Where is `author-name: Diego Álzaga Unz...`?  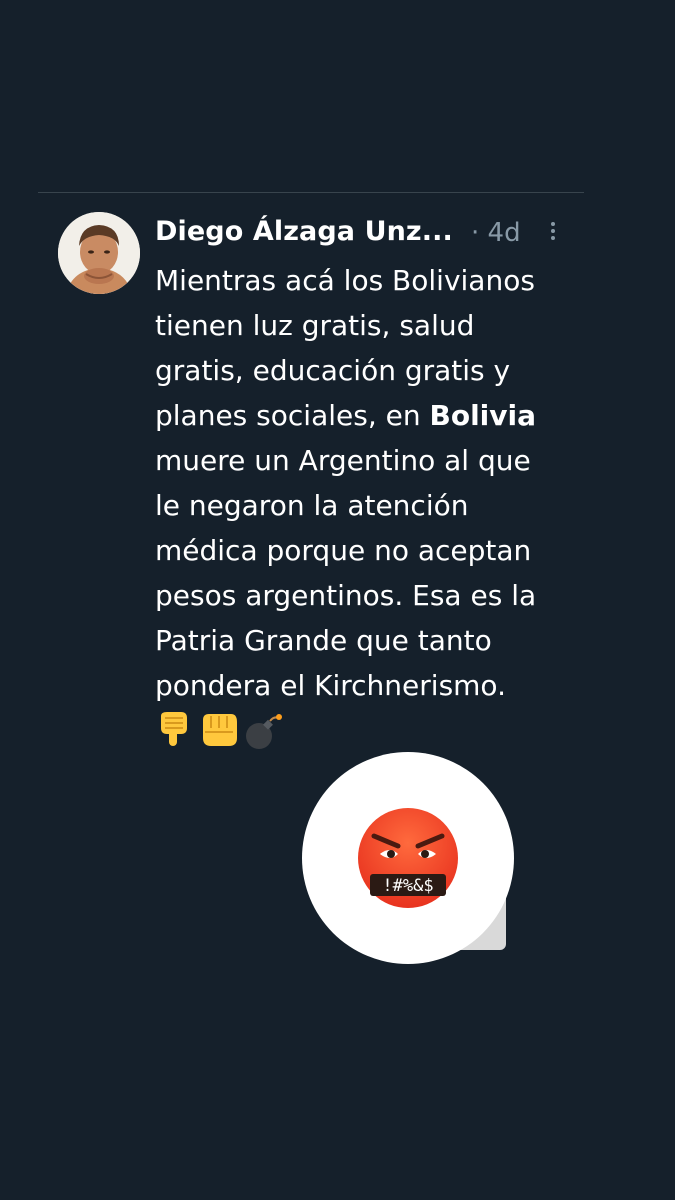
author-name: Diego Álzaga Unz... is located at coordinates (304, 231).